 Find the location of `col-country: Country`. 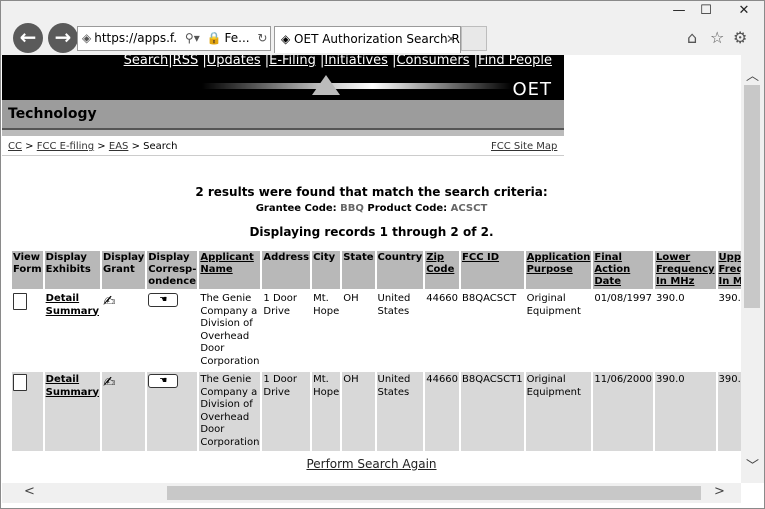

col-country: Country is located at coordinates (400, 270).